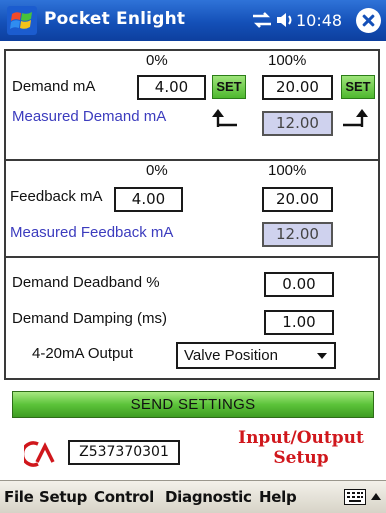 The width and height of the screenshot is (386, 513). What do you see at coordinates (355, 118) in the screenshot?
I see `arrow-up-right-icon` at bounding box center [355, 118].